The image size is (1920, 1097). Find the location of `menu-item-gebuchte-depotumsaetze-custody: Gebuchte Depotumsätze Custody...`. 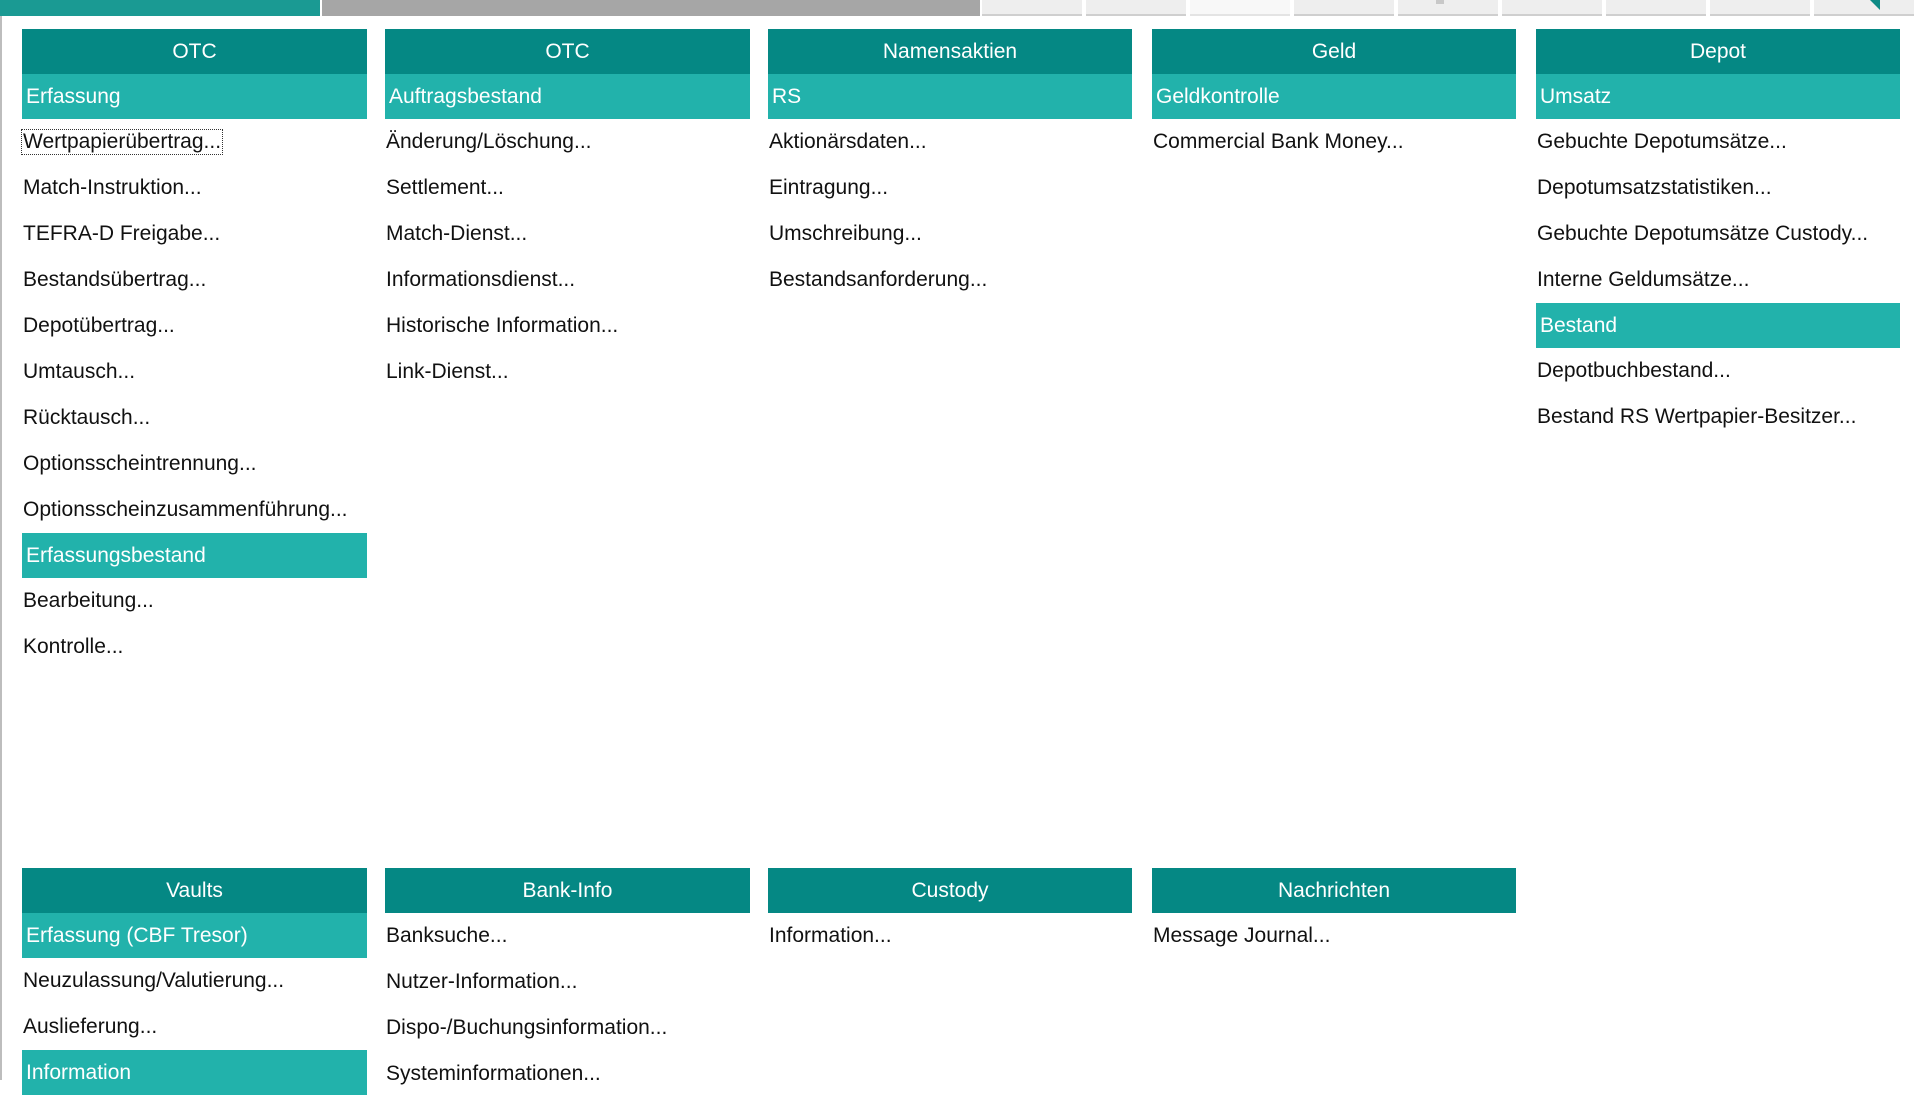

menu-item-gebuchte-depotumsaetze-custody: Gebuchte Depotumsätze Custody... is located at coordinates (1718, 234).